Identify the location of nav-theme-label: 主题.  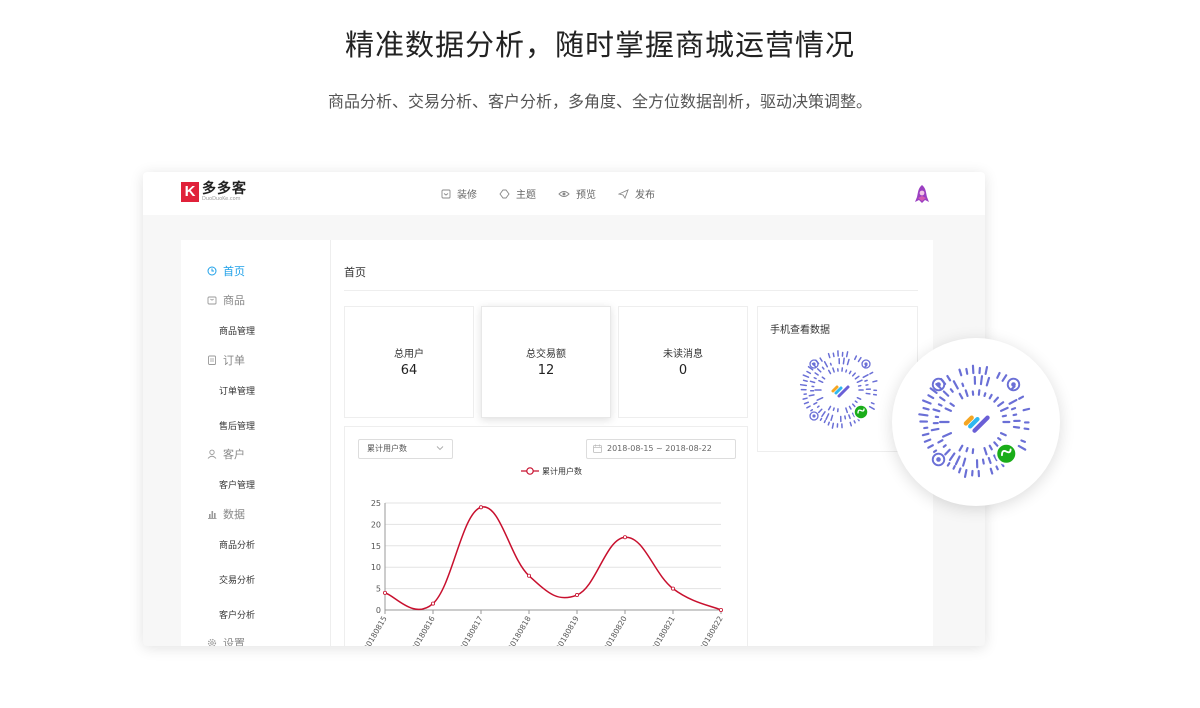
(526, 195).